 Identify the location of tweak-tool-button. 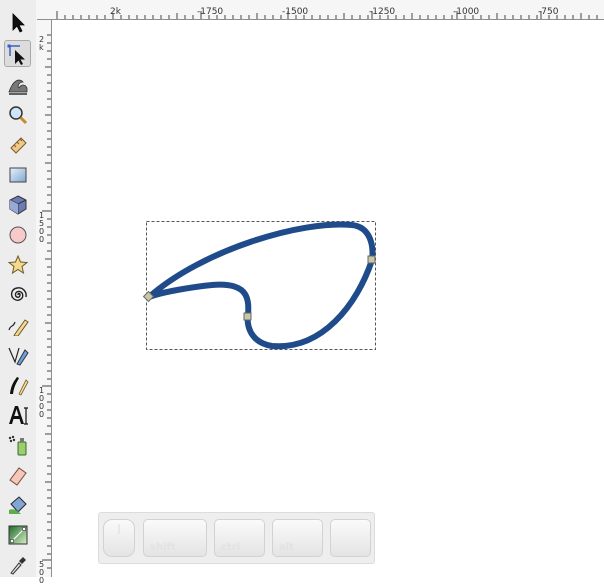
(17, 84).